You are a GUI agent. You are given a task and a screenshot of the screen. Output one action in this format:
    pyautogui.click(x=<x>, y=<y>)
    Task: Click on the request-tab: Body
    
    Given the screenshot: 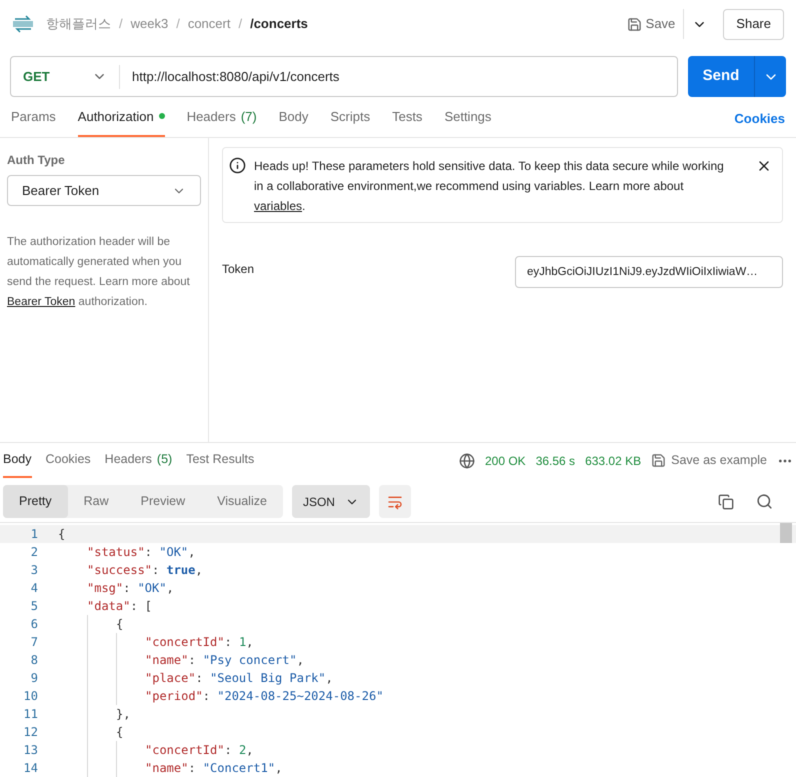 What is the action you would take?
    pyautogui.click(x=293, y=121)
    